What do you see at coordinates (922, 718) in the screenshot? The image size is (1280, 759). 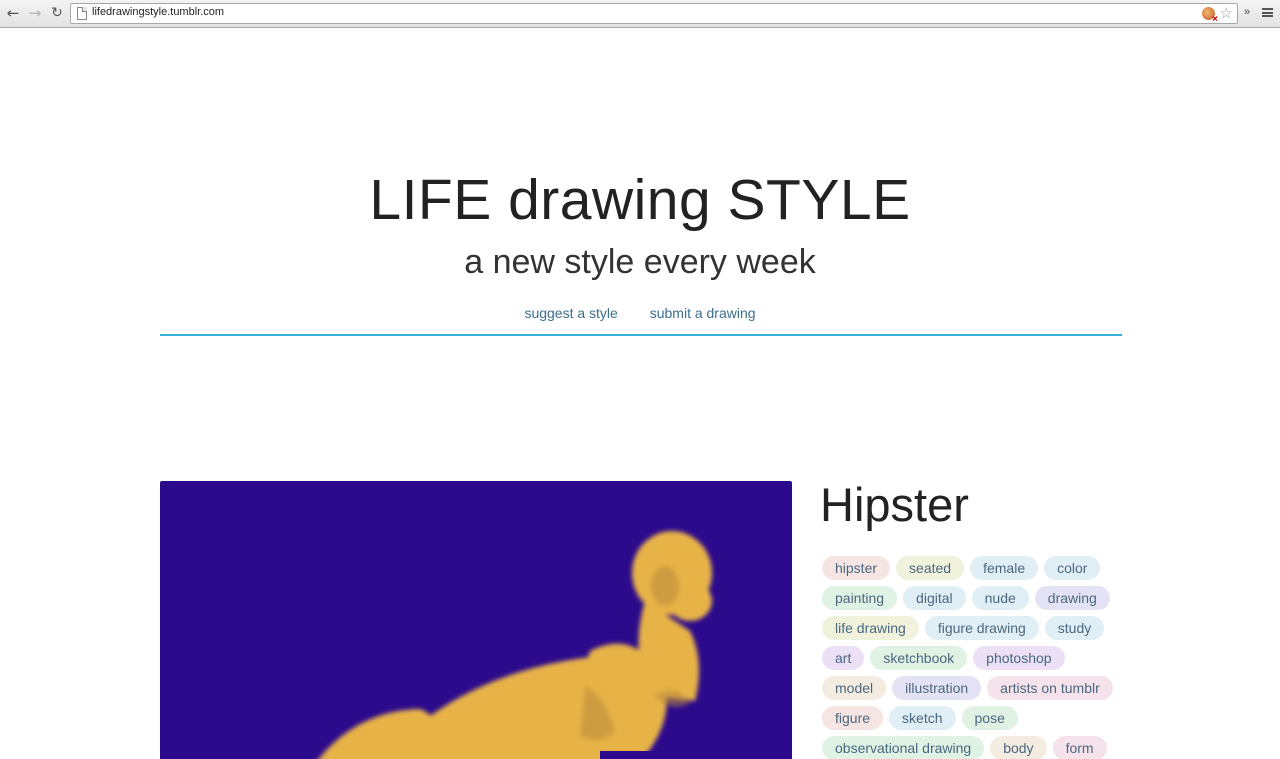 I see `tag-sketch: sketch` at bounding box center [922, 718].